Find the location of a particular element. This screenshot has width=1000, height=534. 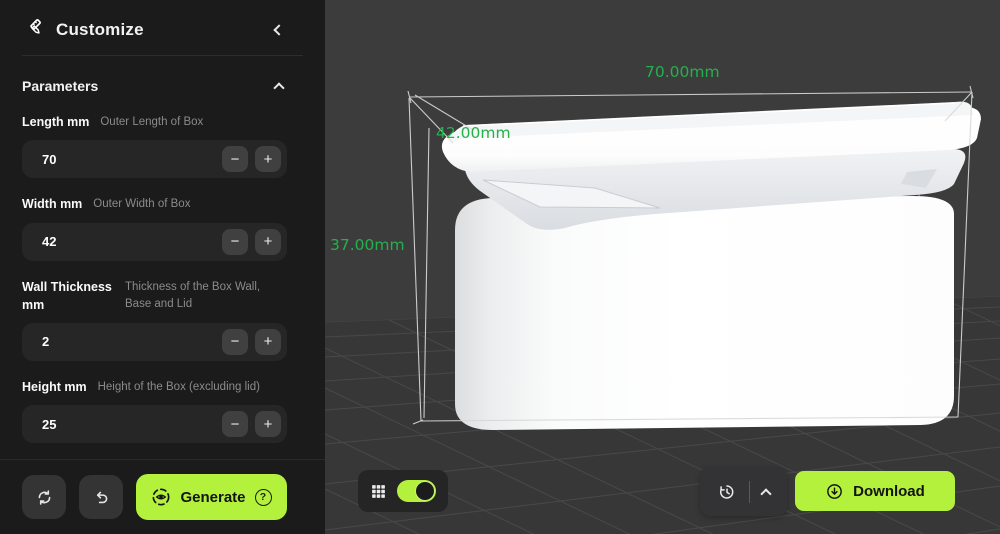

generate-button: Generate ? is located at coordinates (211, 497).